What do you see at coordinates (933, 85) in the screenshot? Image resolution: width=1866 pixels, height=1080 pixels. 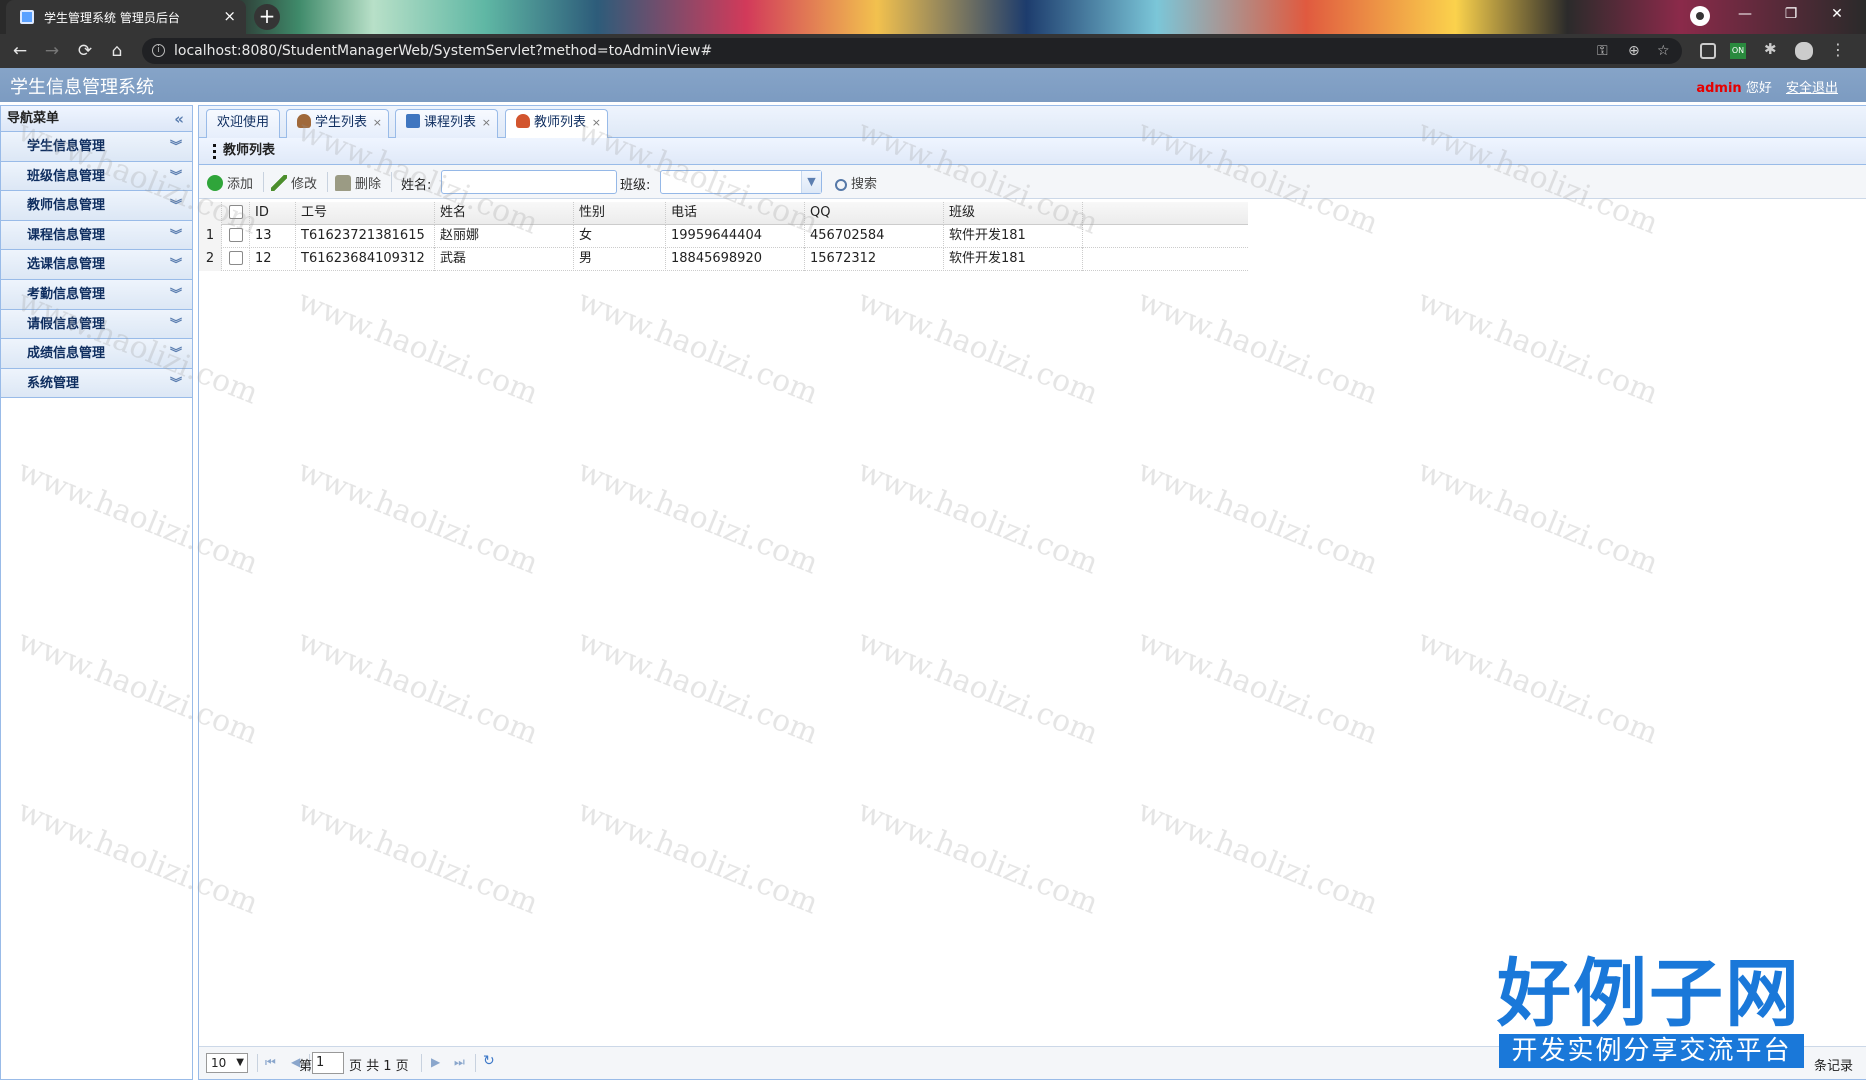 I see `app-header: 学生信息管理系统 admin 您好 安全退出` at bounding box center [933, 85].